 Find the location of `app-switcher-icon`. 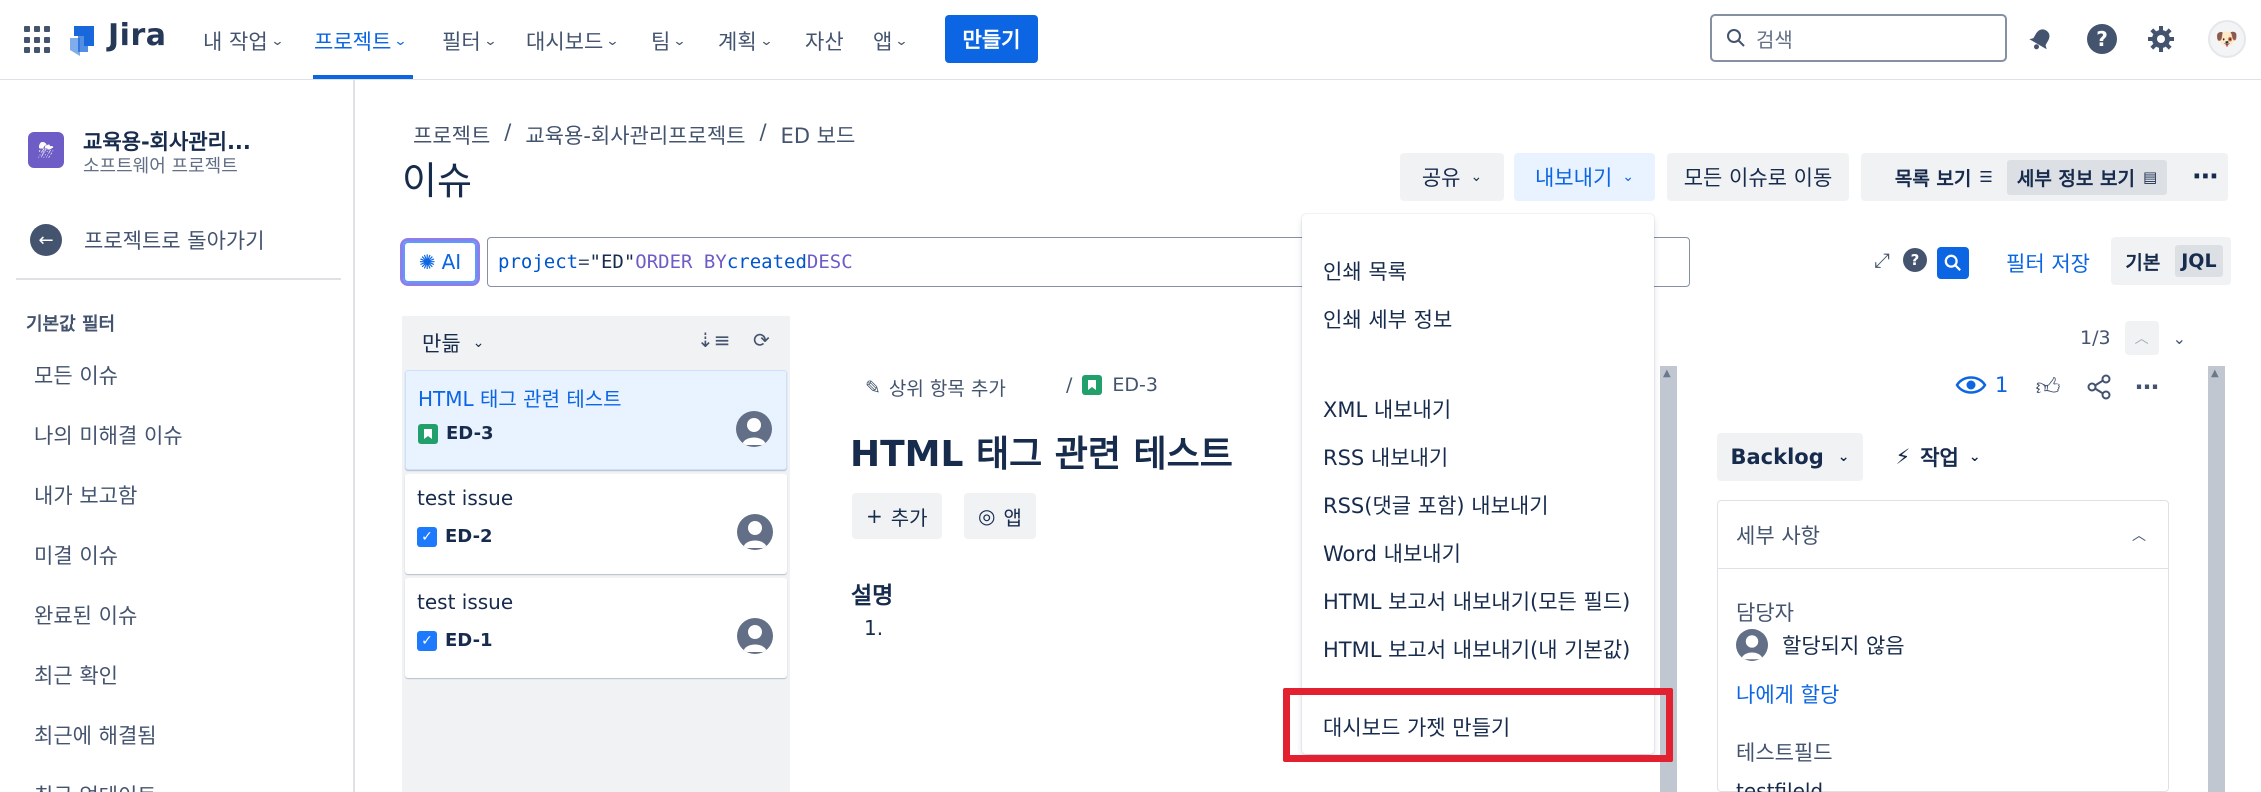

app-switcher-icon is located at coordinates (38, 40).